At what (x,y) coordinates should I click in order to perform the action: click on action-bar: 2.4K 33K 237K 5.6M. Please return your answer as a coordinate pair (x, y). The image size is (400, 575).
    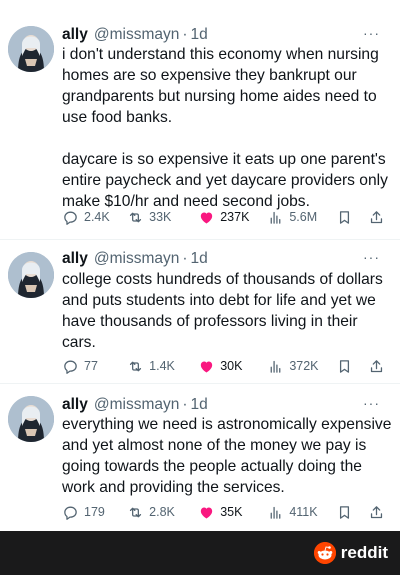
    Looking at the image, I should click on (226, 217).